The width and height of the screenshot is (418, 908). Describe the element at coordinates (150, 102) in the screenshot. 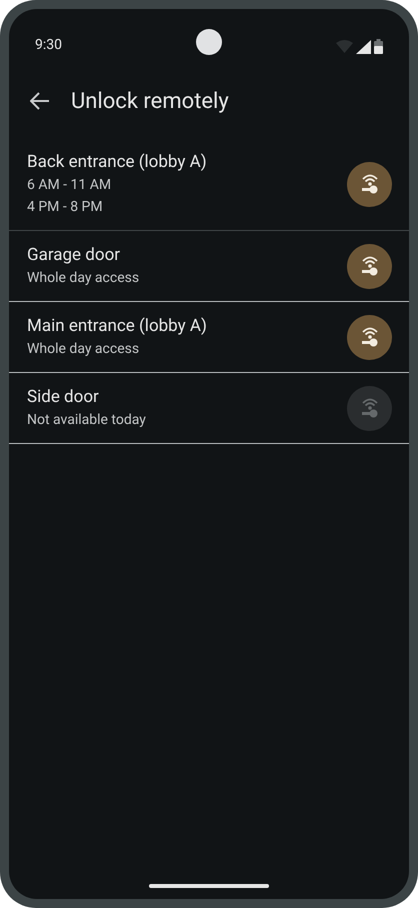

I see `page-title: Unlock remotely` at that location.